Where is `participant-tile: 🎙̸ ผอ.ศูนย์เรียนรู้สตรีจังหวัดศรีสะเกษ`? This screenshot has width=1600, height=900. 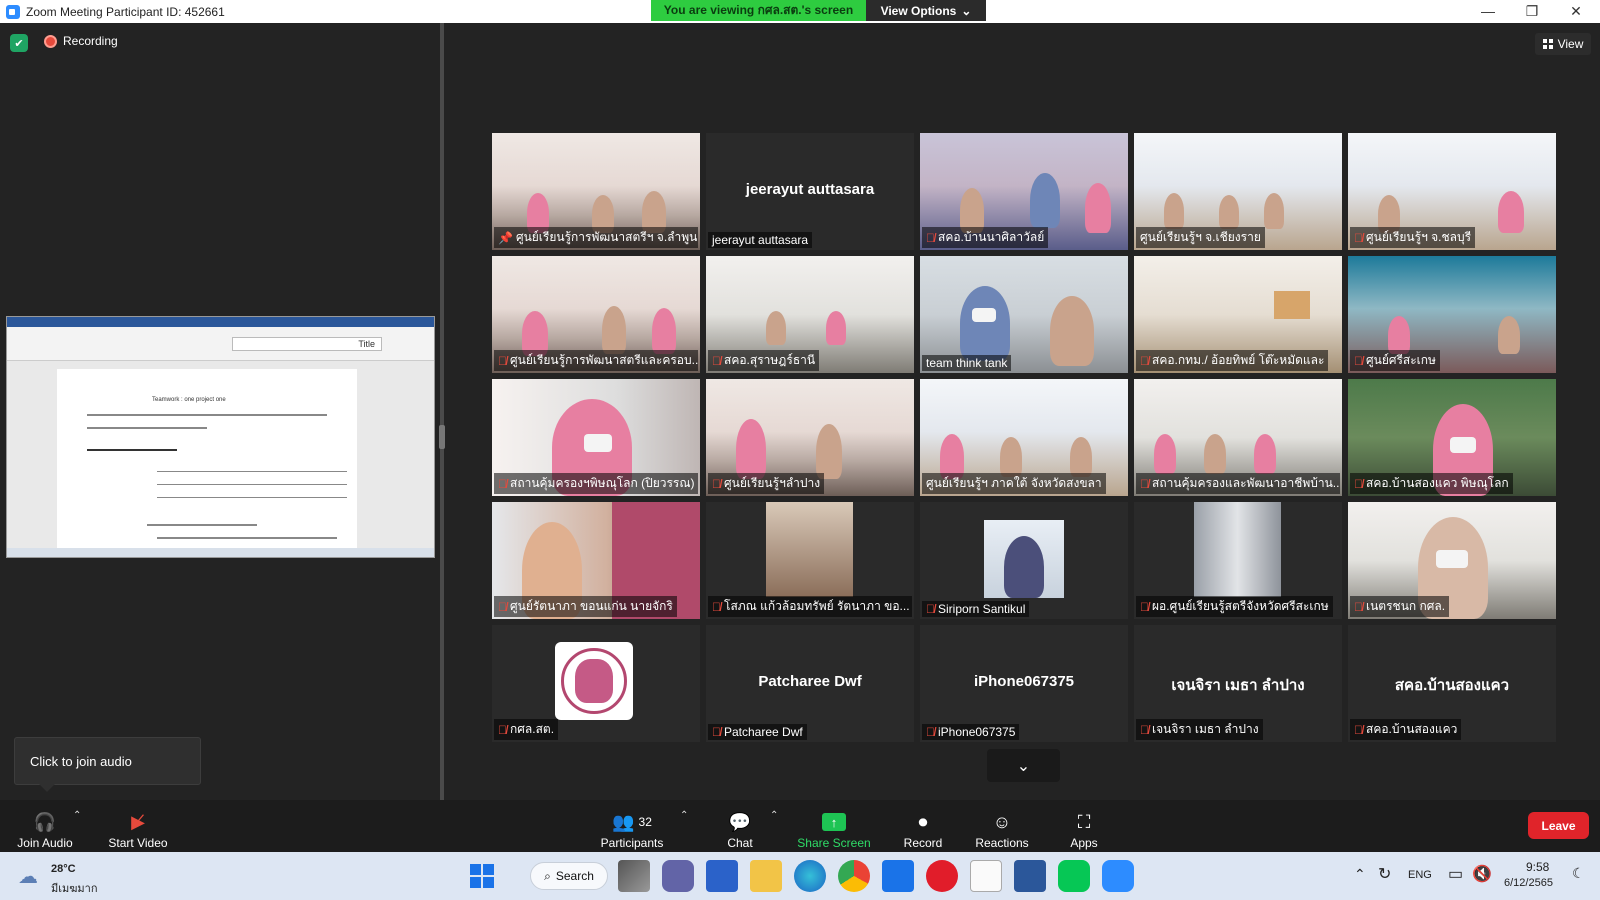
participant-tile: 🎙̸ ผอ.ศูนย์เรียนรู้สตรีจังหวัดศรีสะเกษ is located at coordinates (1238, 560).